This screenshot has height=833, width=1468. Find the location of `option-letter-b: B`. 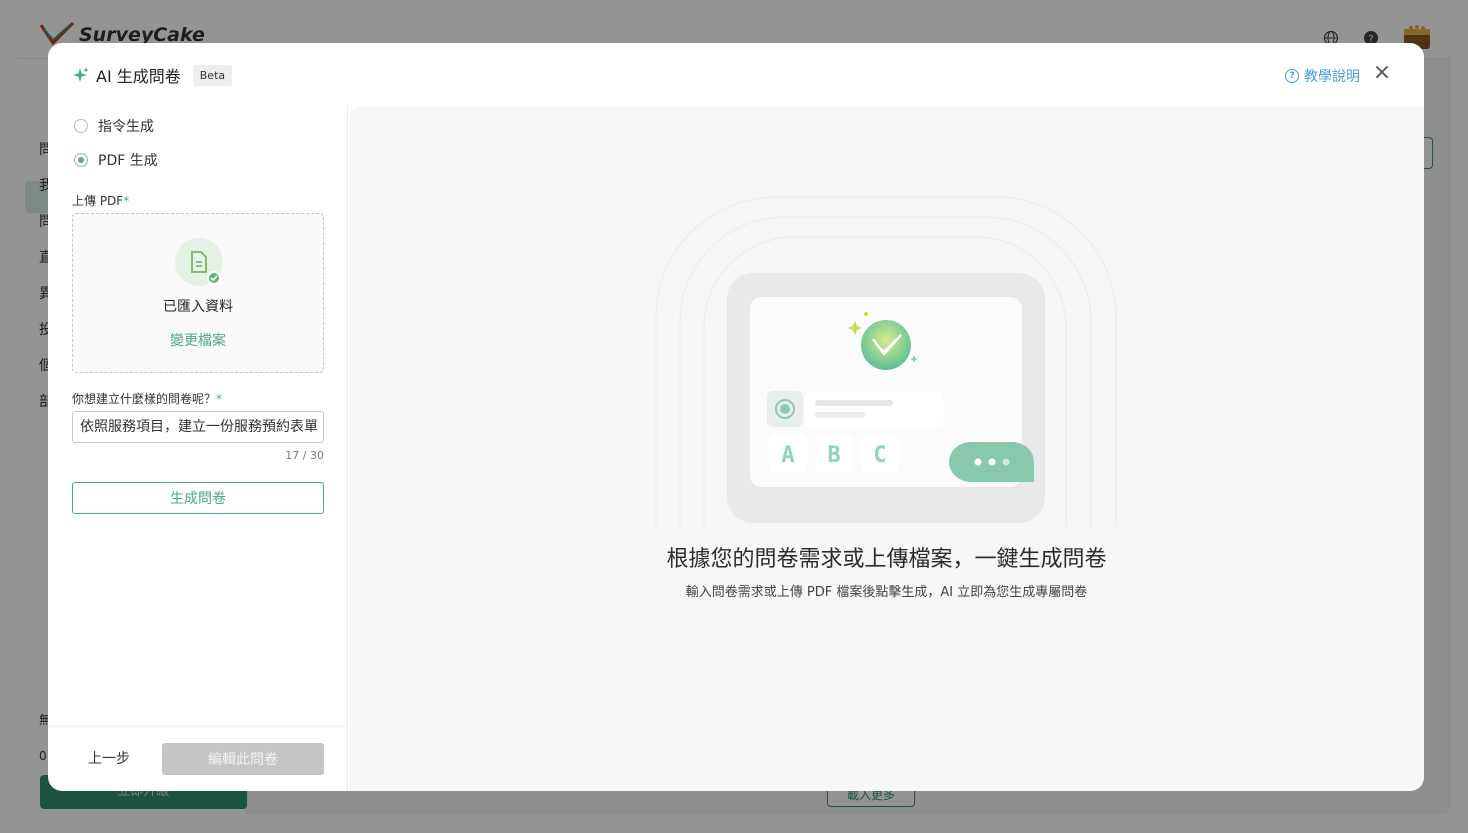

option-letter-b: B is located at coordinates (833, 455).